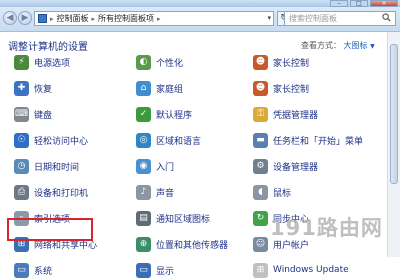 This screenshot has width=400, height=278. Describe the element at coordinates (21, 270) in the screenshot. I see `system-icon: ▭` at that location.